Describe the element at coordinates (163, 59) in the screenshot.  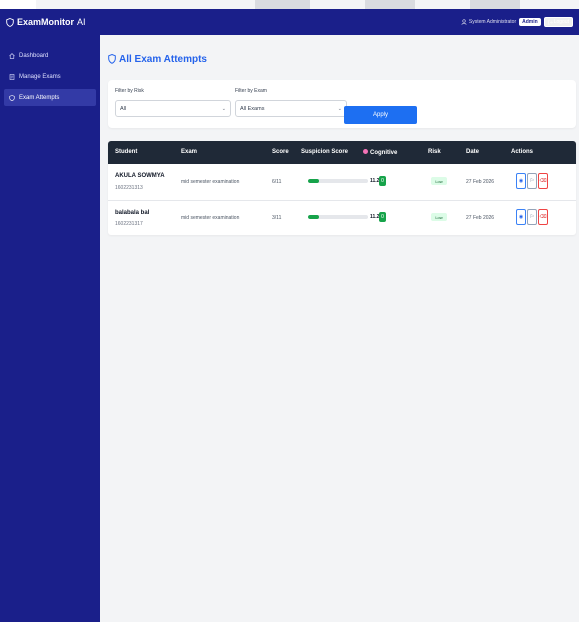
I see `page-title-text: All Exam Attempts` at that location.